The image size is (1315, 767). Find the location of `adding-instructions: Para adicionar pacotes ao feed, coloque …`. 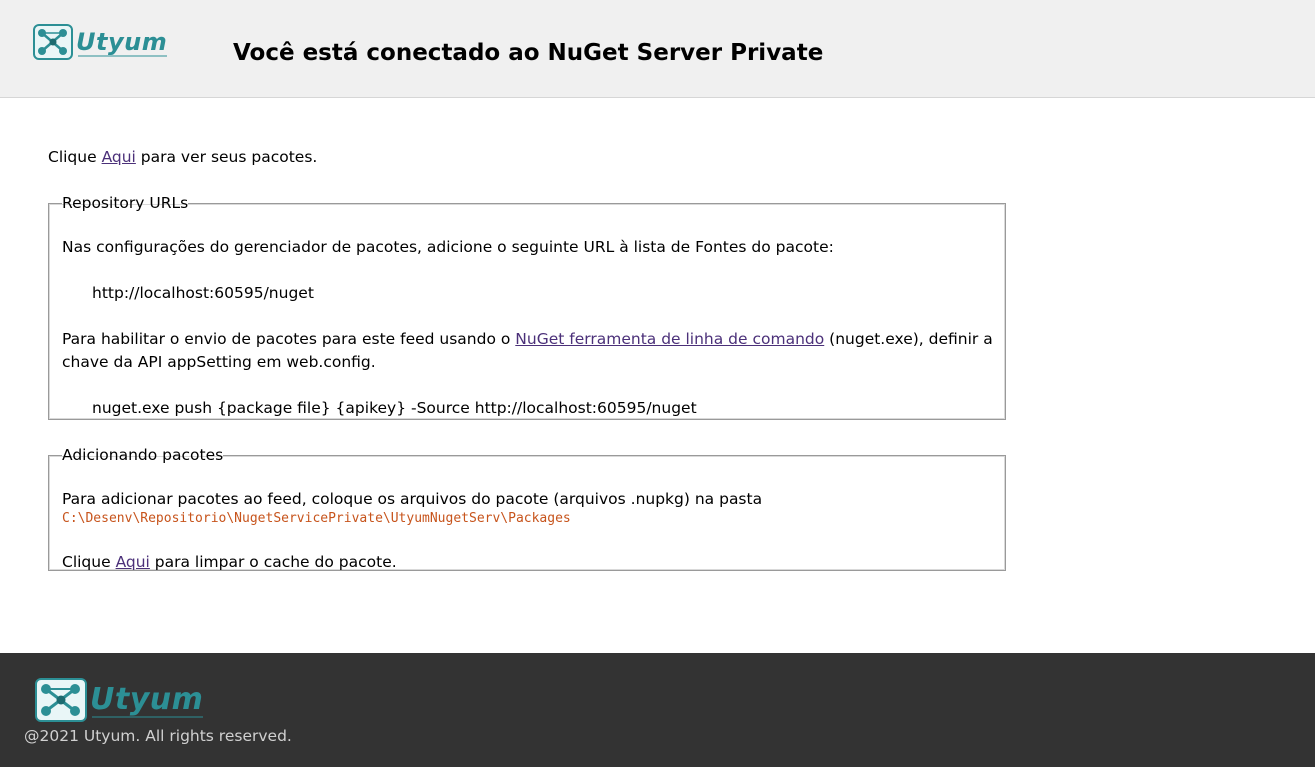

adding-instructions: Para adicionar pacotes ao feed, coloque … is located at coordinates (412, 499).